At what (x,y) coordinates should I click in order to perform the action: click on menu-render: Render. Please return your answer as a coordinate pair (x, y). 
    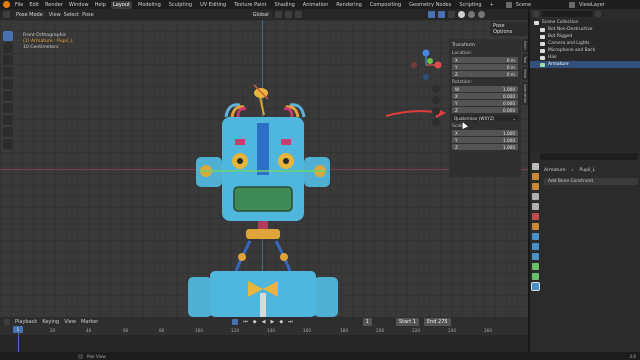
    Looking at the image, I should click on (54, 5).